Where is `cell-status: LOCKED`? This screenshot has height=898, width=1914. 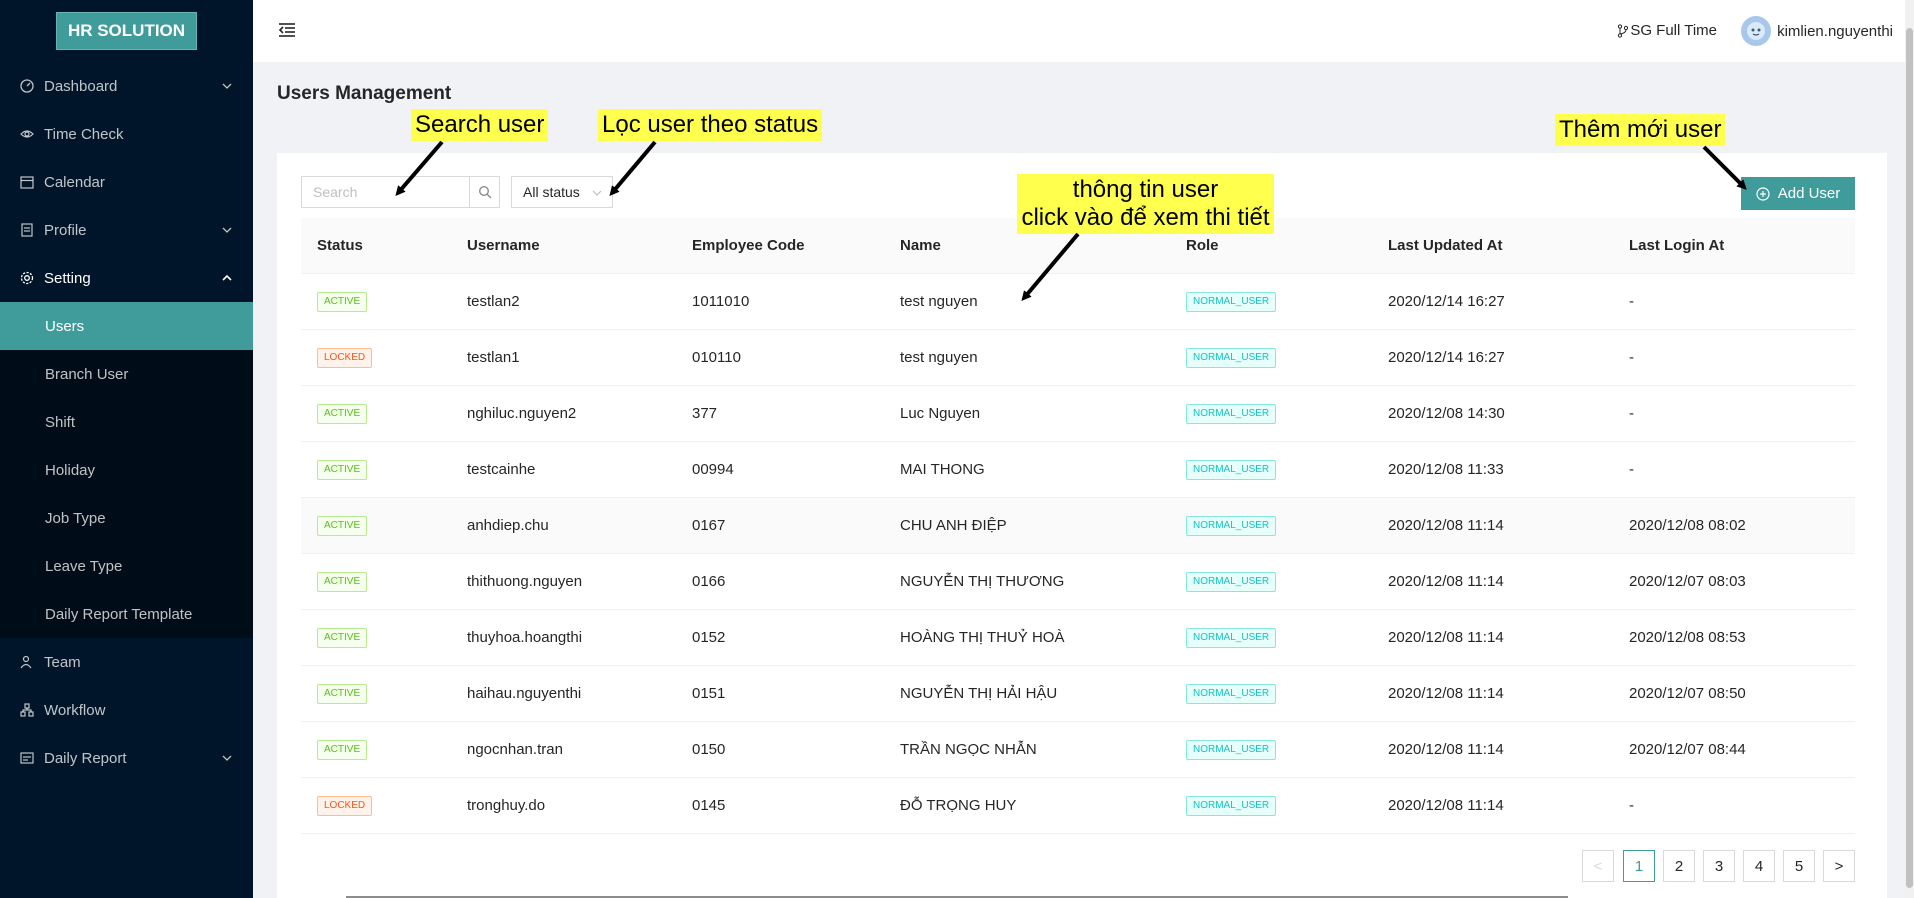
cell-status: LOCKED is located at coordinates (376, 357).